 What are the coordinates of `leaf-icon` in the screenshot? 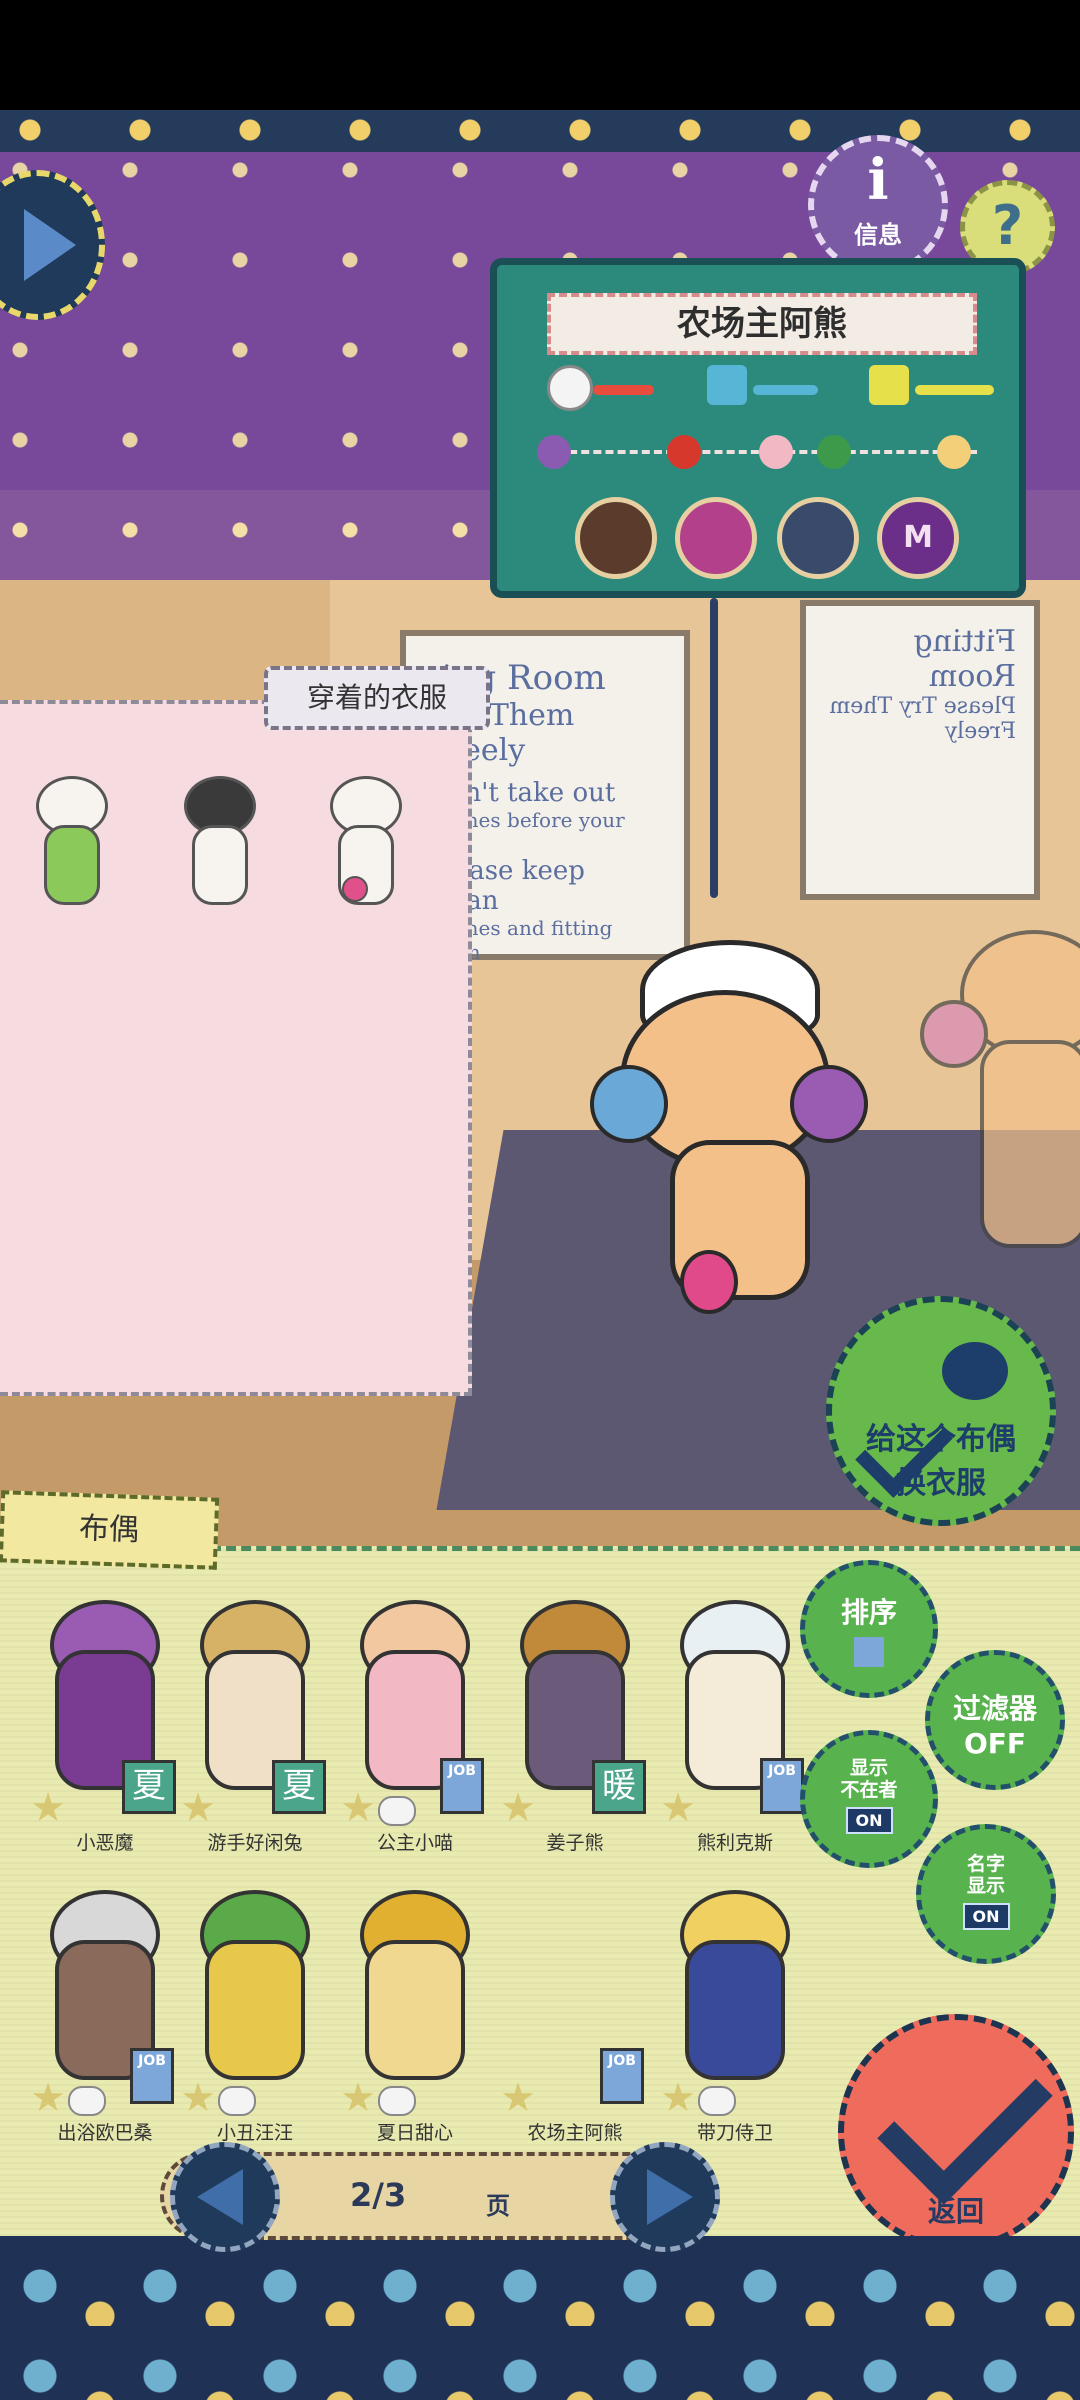 It's located at (834, 452).